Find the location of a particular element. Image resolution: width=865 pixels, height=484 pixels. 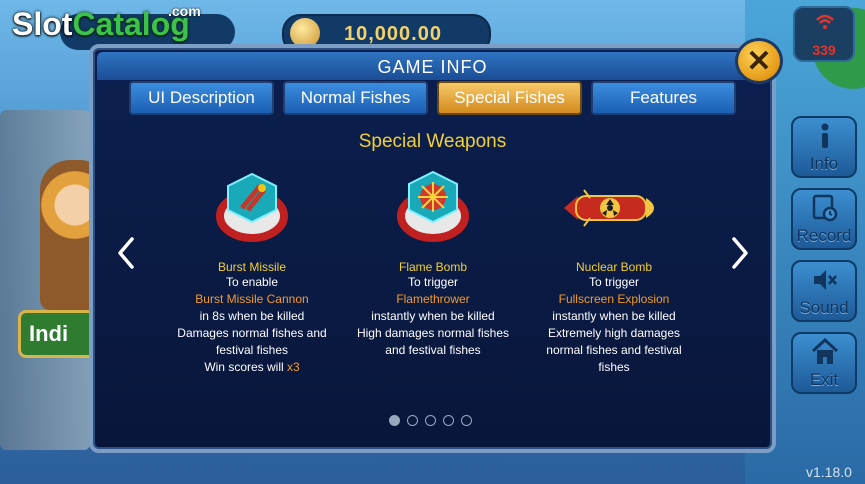

speaker-mute-icon is located at coordinates (825, 280).